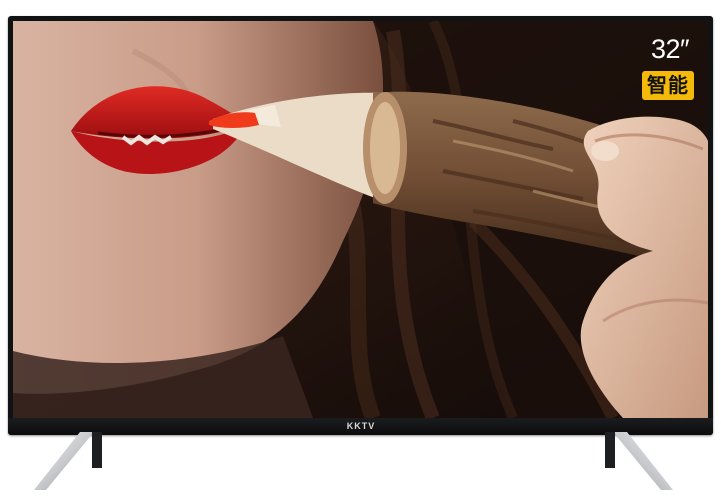 This screenshot has height=500, width=721. What do you see at coordinates (670, 49) in the screenshot?
I see `screen-size-label: 32″` at bounding box center [670, 49].